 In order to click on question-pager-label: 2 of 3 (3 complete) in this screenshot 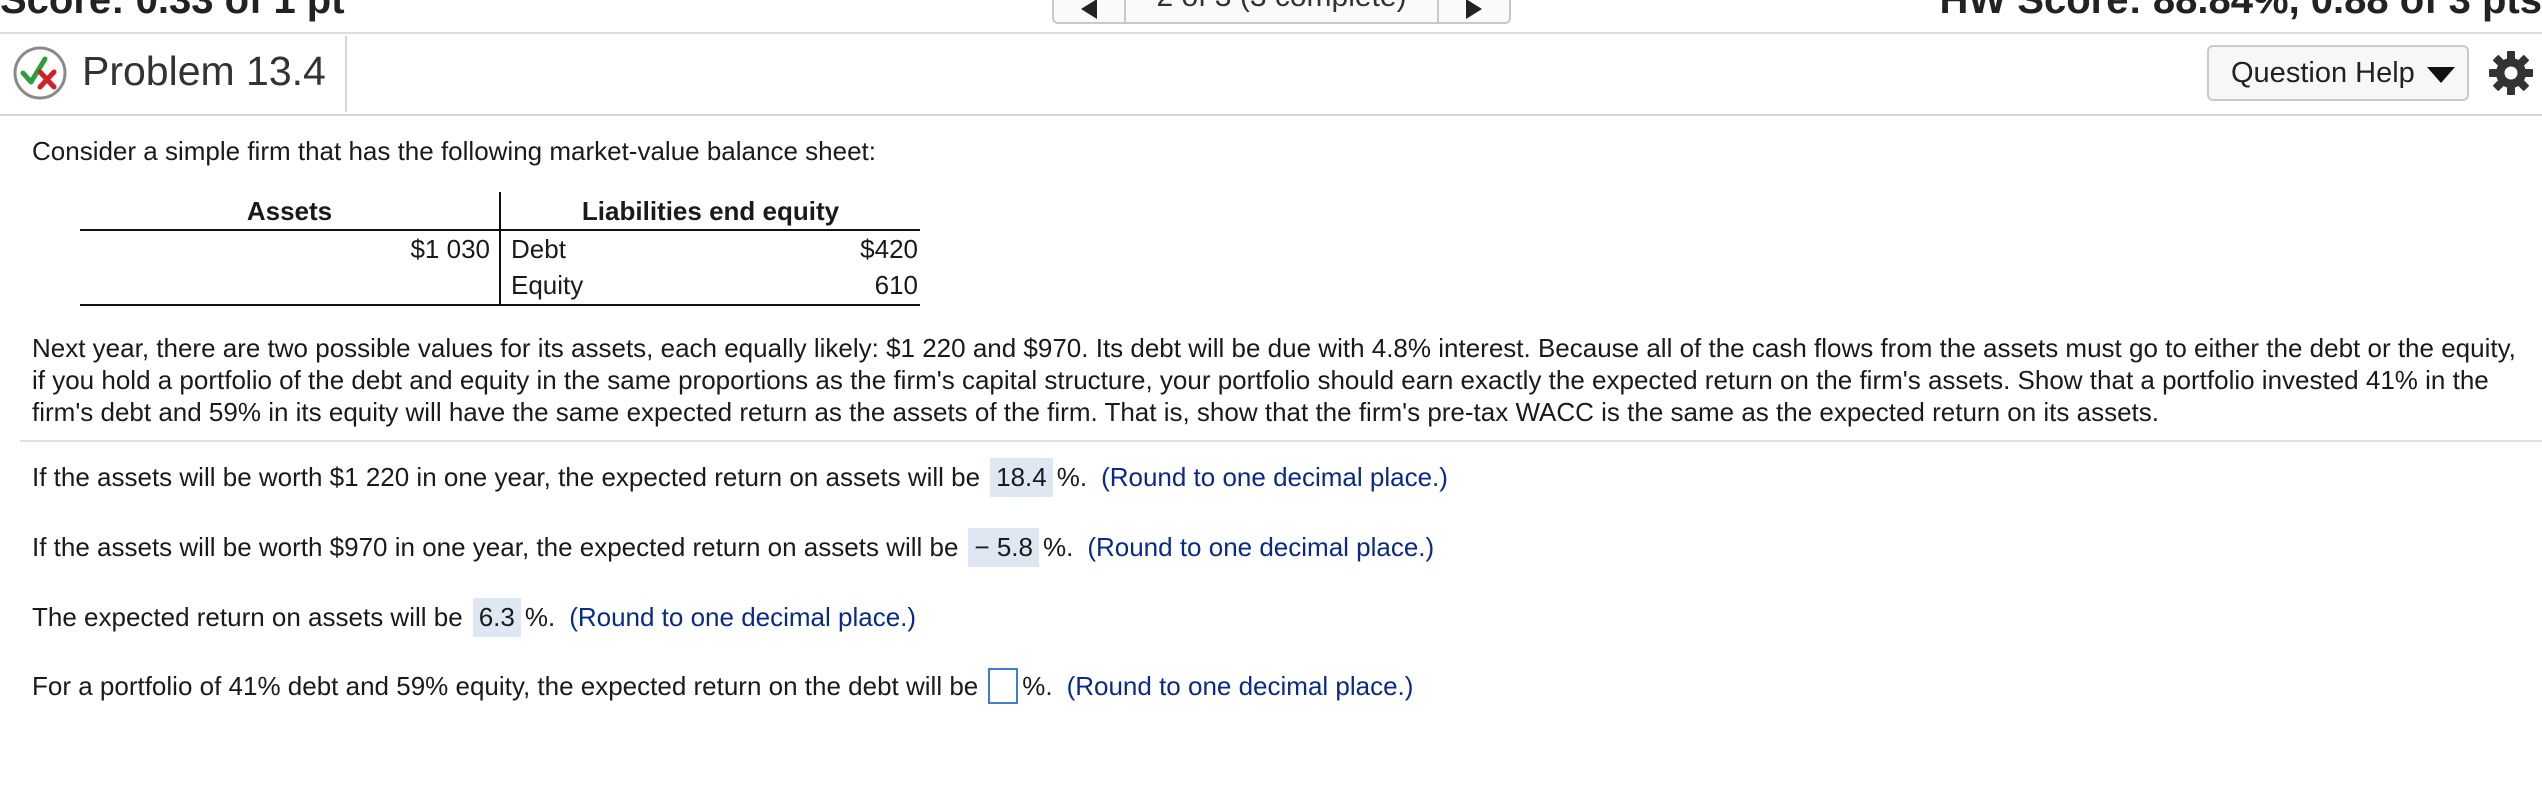, I will do `click(1281, 7)`.